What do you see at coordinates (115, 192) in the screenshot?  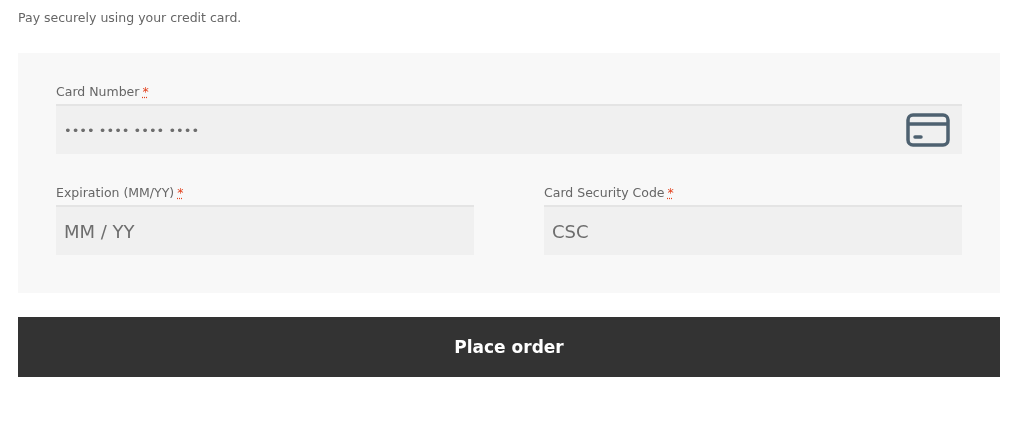 I see `field-label: Expiration (MM/YY)` at bounding box center [115, 192].